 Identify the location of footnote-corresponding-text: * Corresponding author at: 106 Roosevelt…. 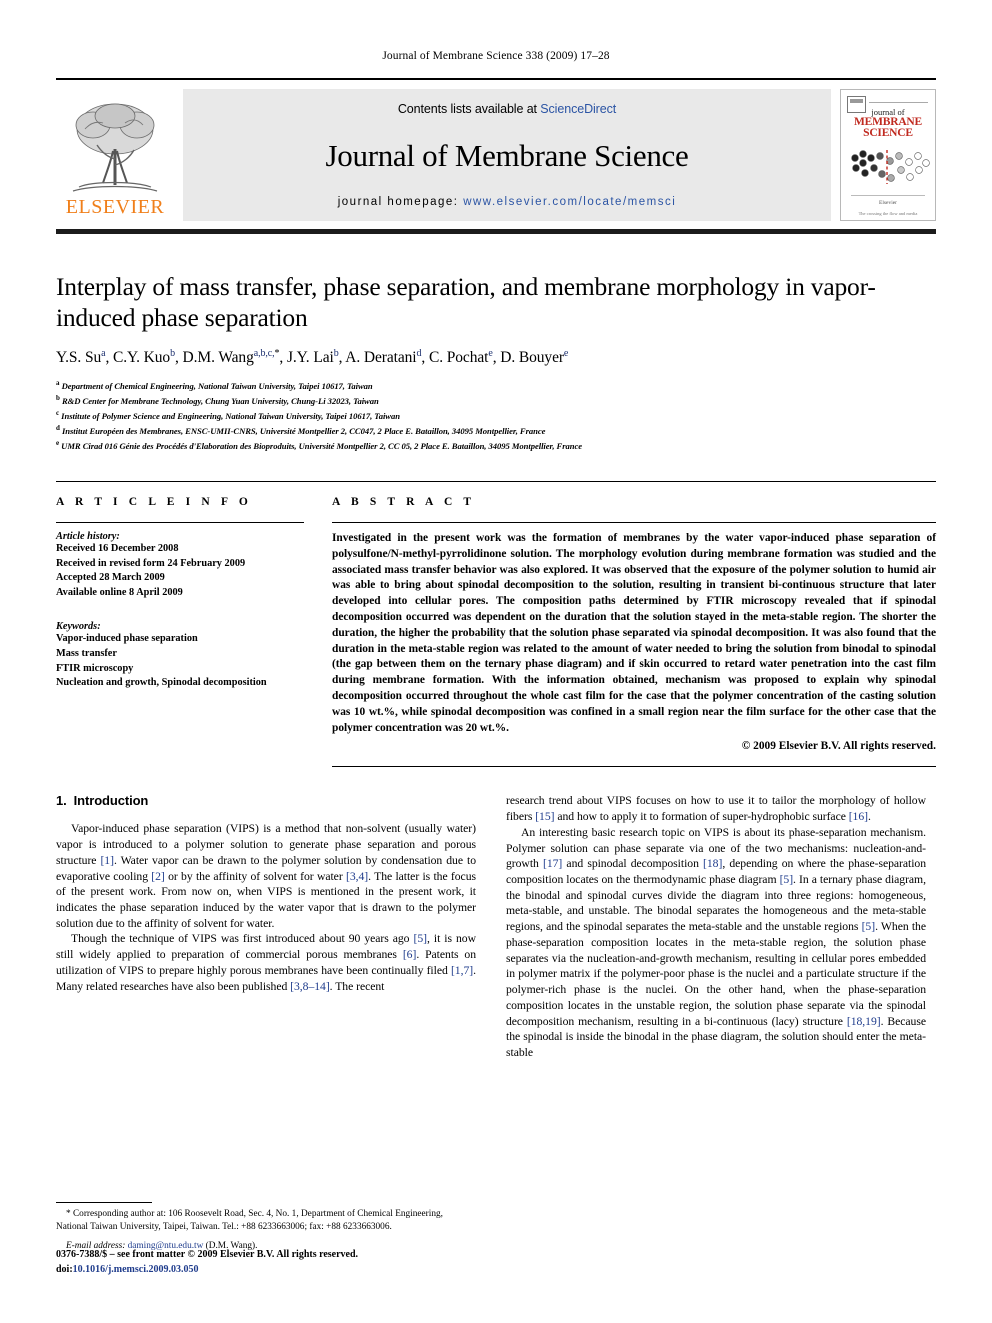
(249, 1221).